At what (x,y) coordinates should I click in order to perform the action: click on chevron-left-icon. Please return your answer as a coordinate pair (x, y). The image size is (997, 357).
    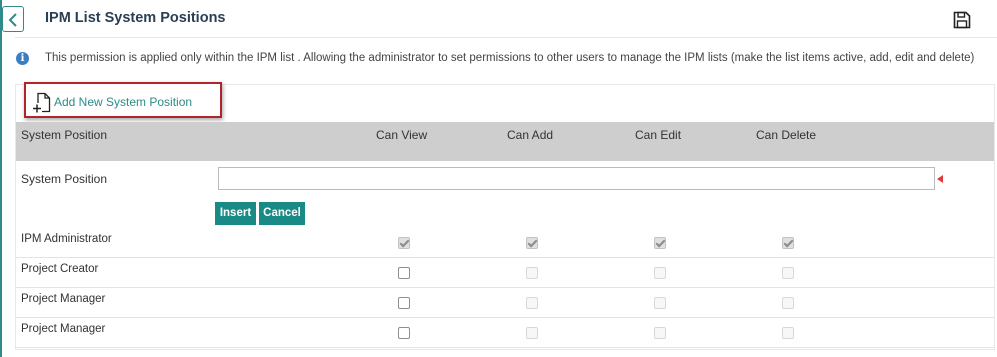
    Looking at the image, I should click on (12, 20).